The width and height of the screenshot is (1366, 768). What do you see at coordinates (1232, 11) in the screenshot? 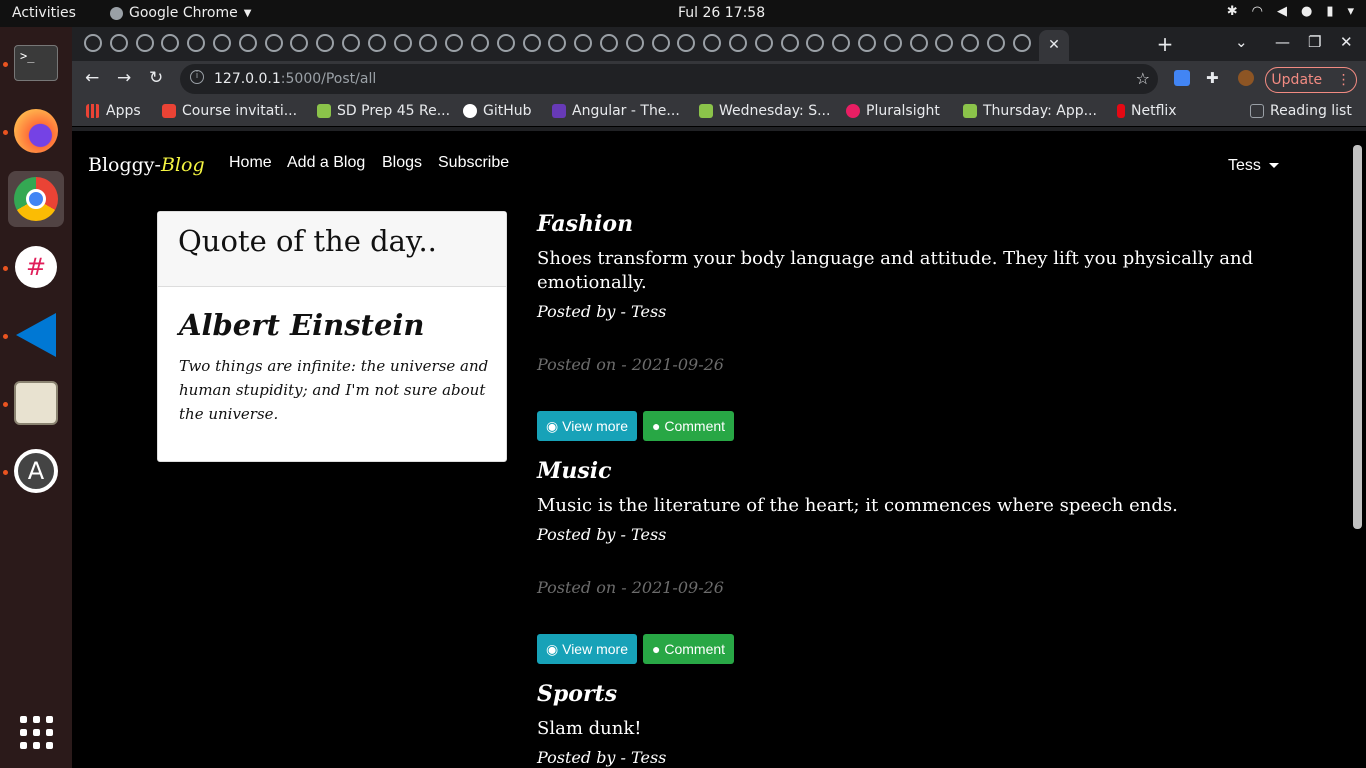
I see `slack-tray-icon: ✱` at bounding box center [1232, 11].